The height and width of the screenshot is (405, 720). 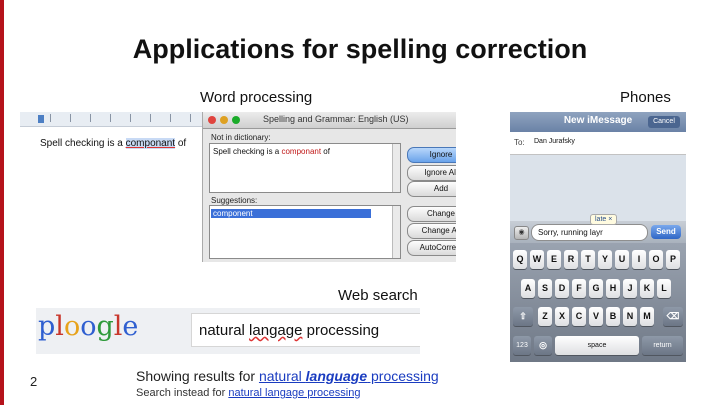 What do you see at coordinates (579, 316) in the screenshot?
I see `key-c: C` at bounding box center [579, 316].